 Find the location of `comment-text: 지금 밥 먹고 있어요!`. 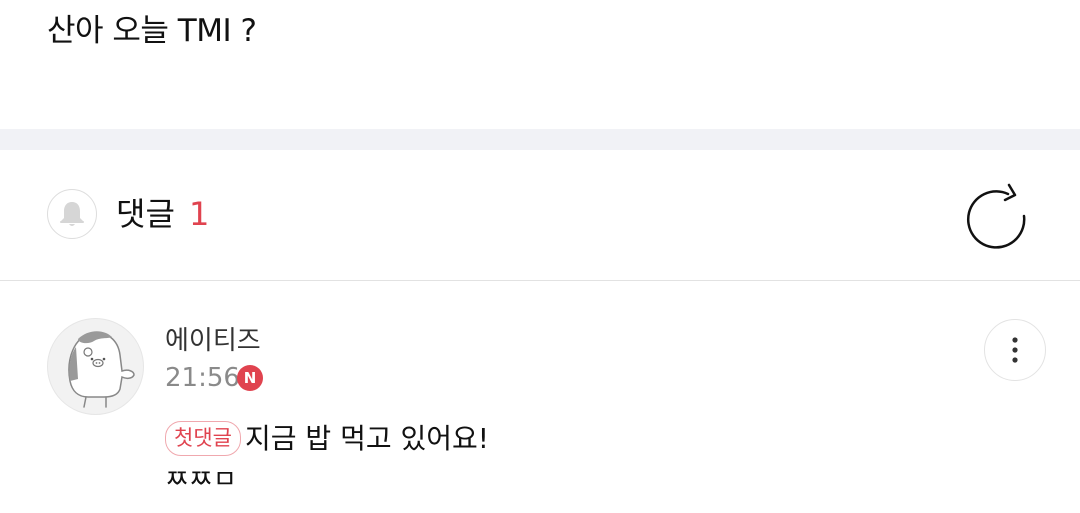

comment-text: 지금 밥 먹고 있어요! is located at coordinates (367, 438).